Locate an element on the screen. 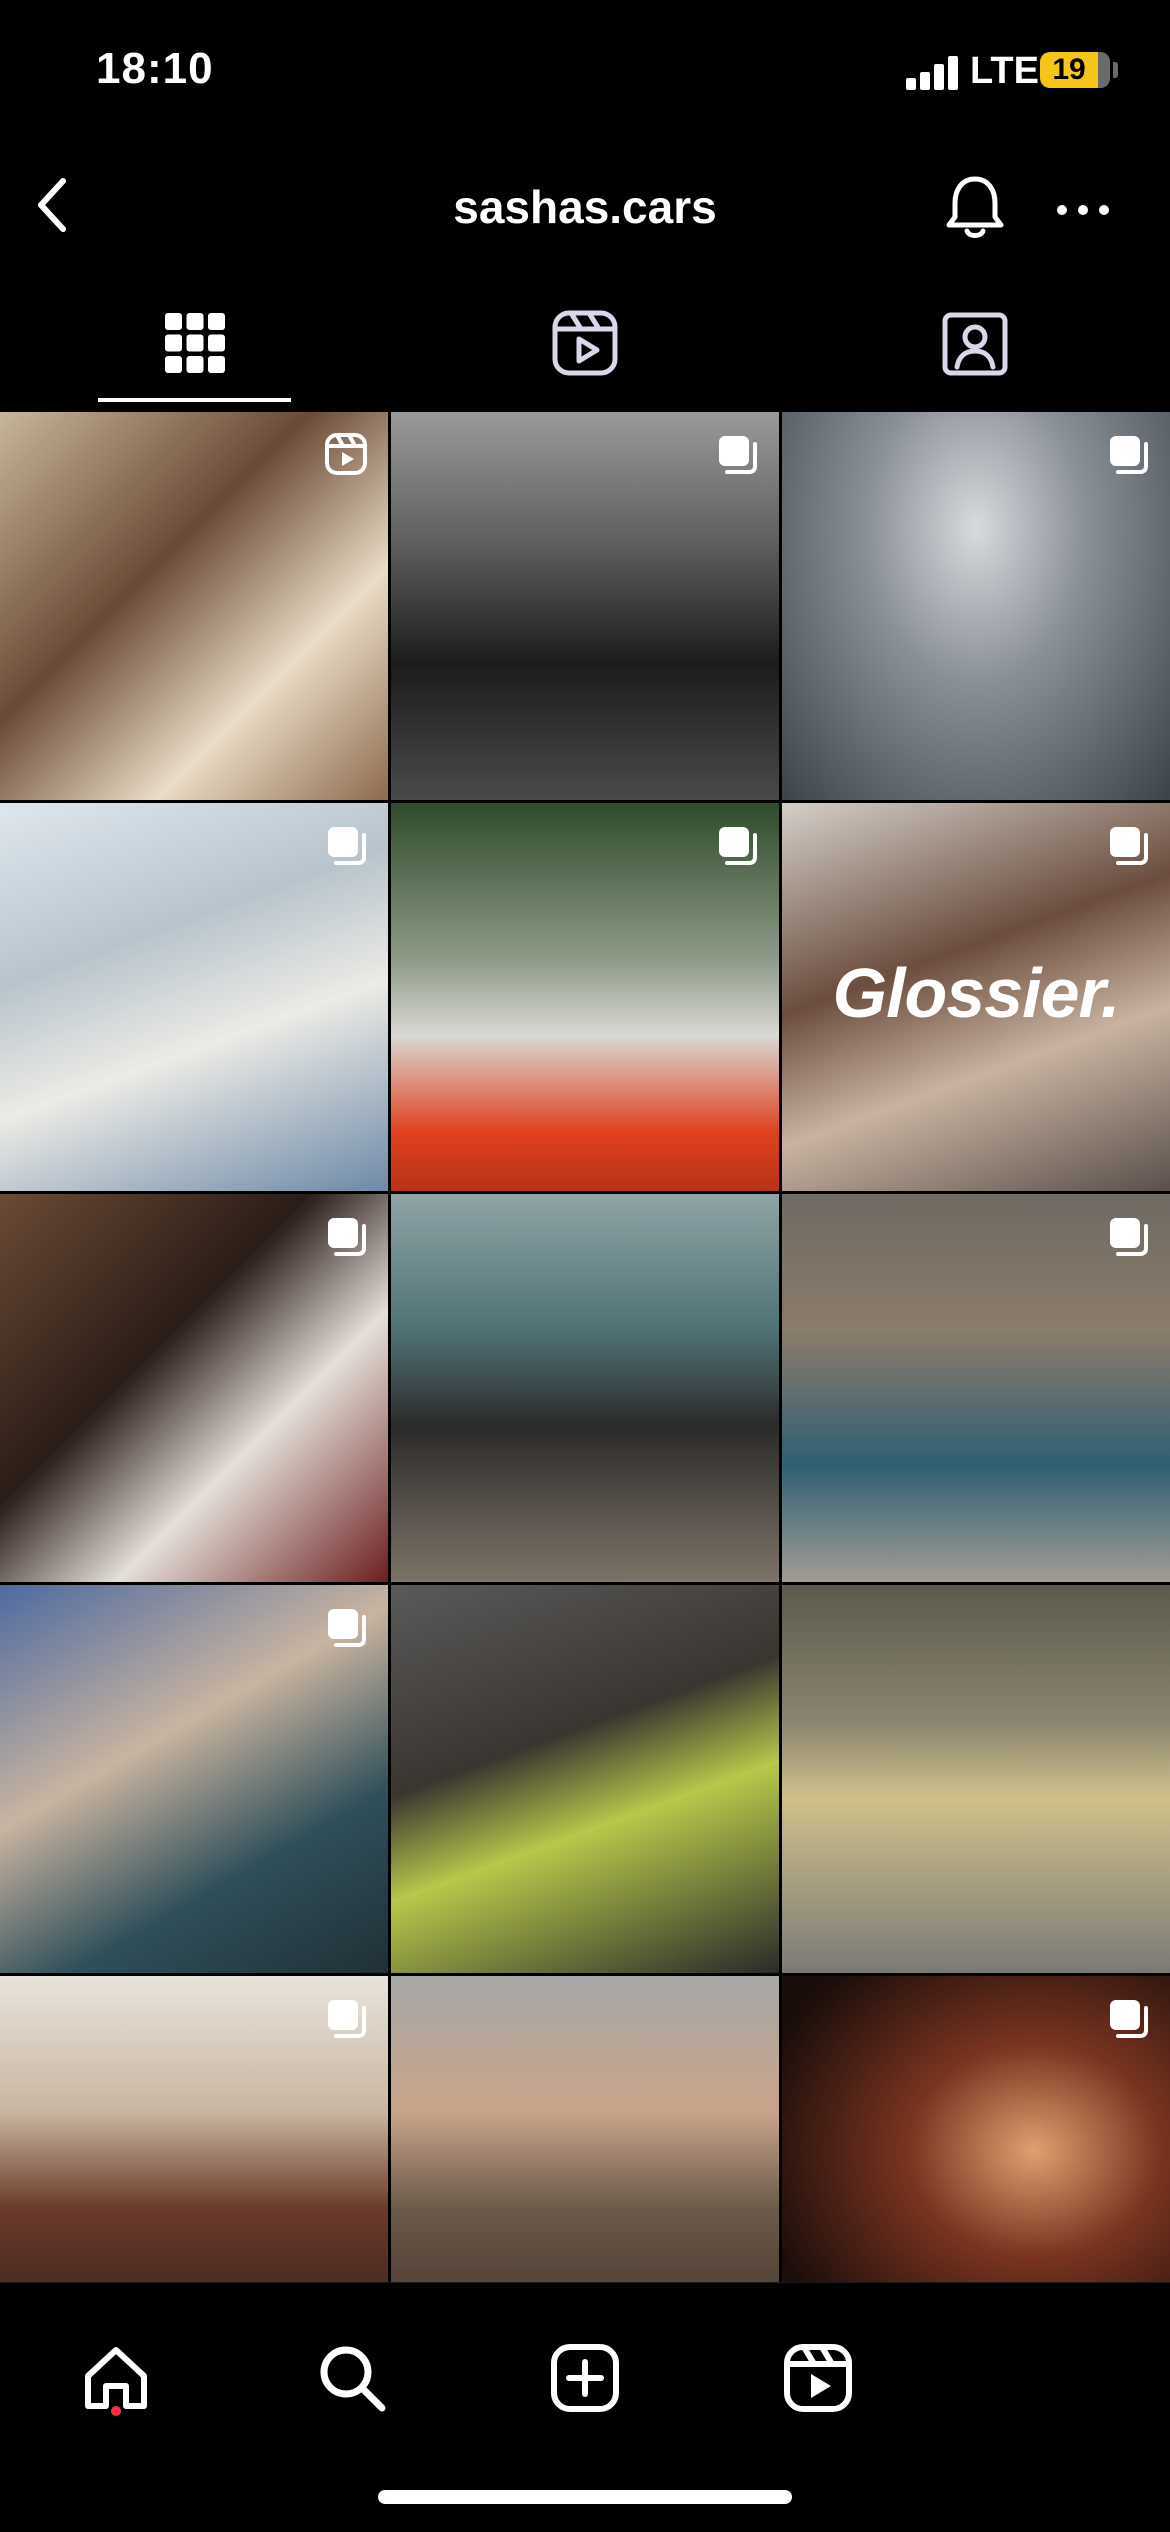 This screenshot has height=2532, width=1170. bell-icon is located at coordinates (975, 207).